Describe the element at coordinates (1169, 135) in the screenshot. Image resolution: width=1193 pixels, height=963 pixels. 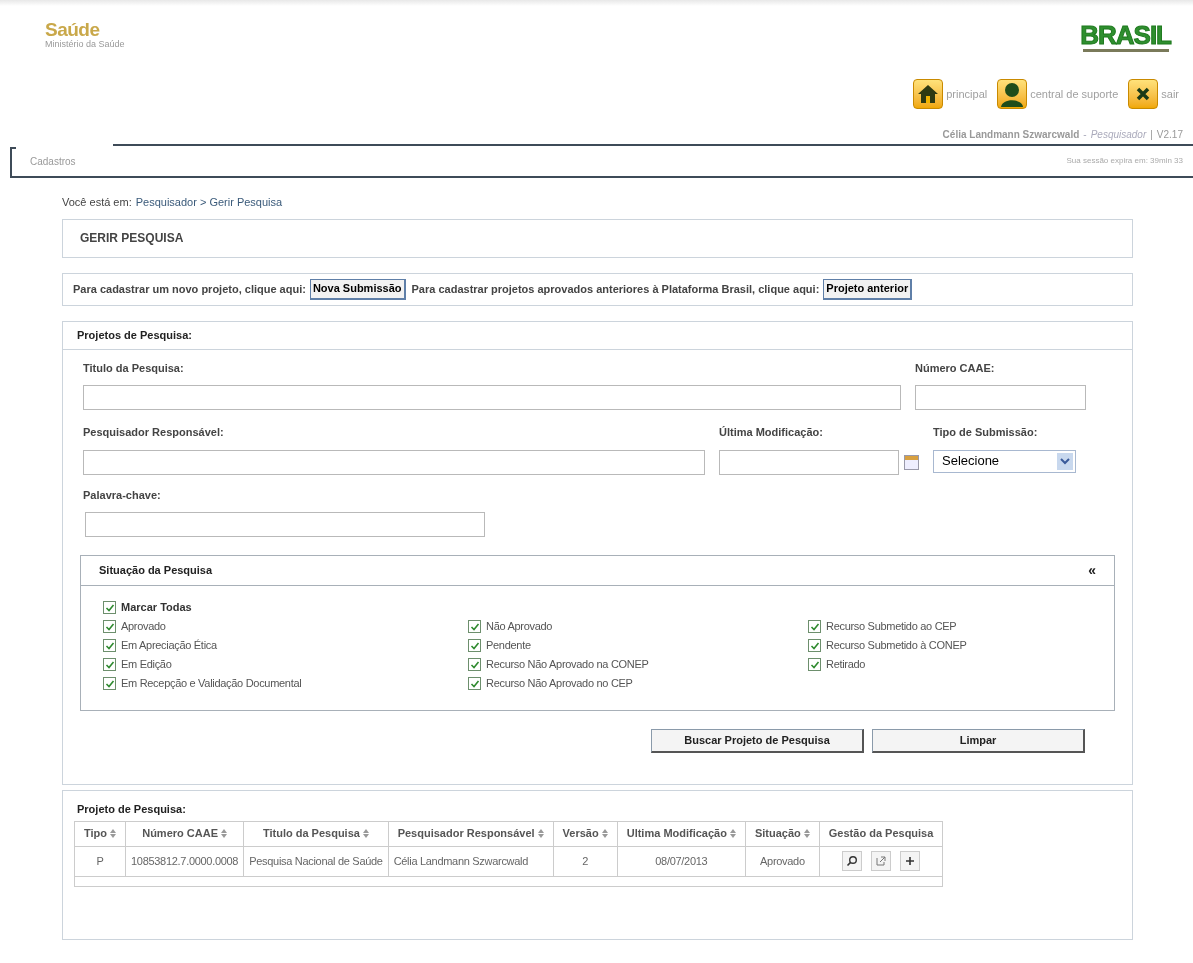
I see `version-label: V2.17` at that location.